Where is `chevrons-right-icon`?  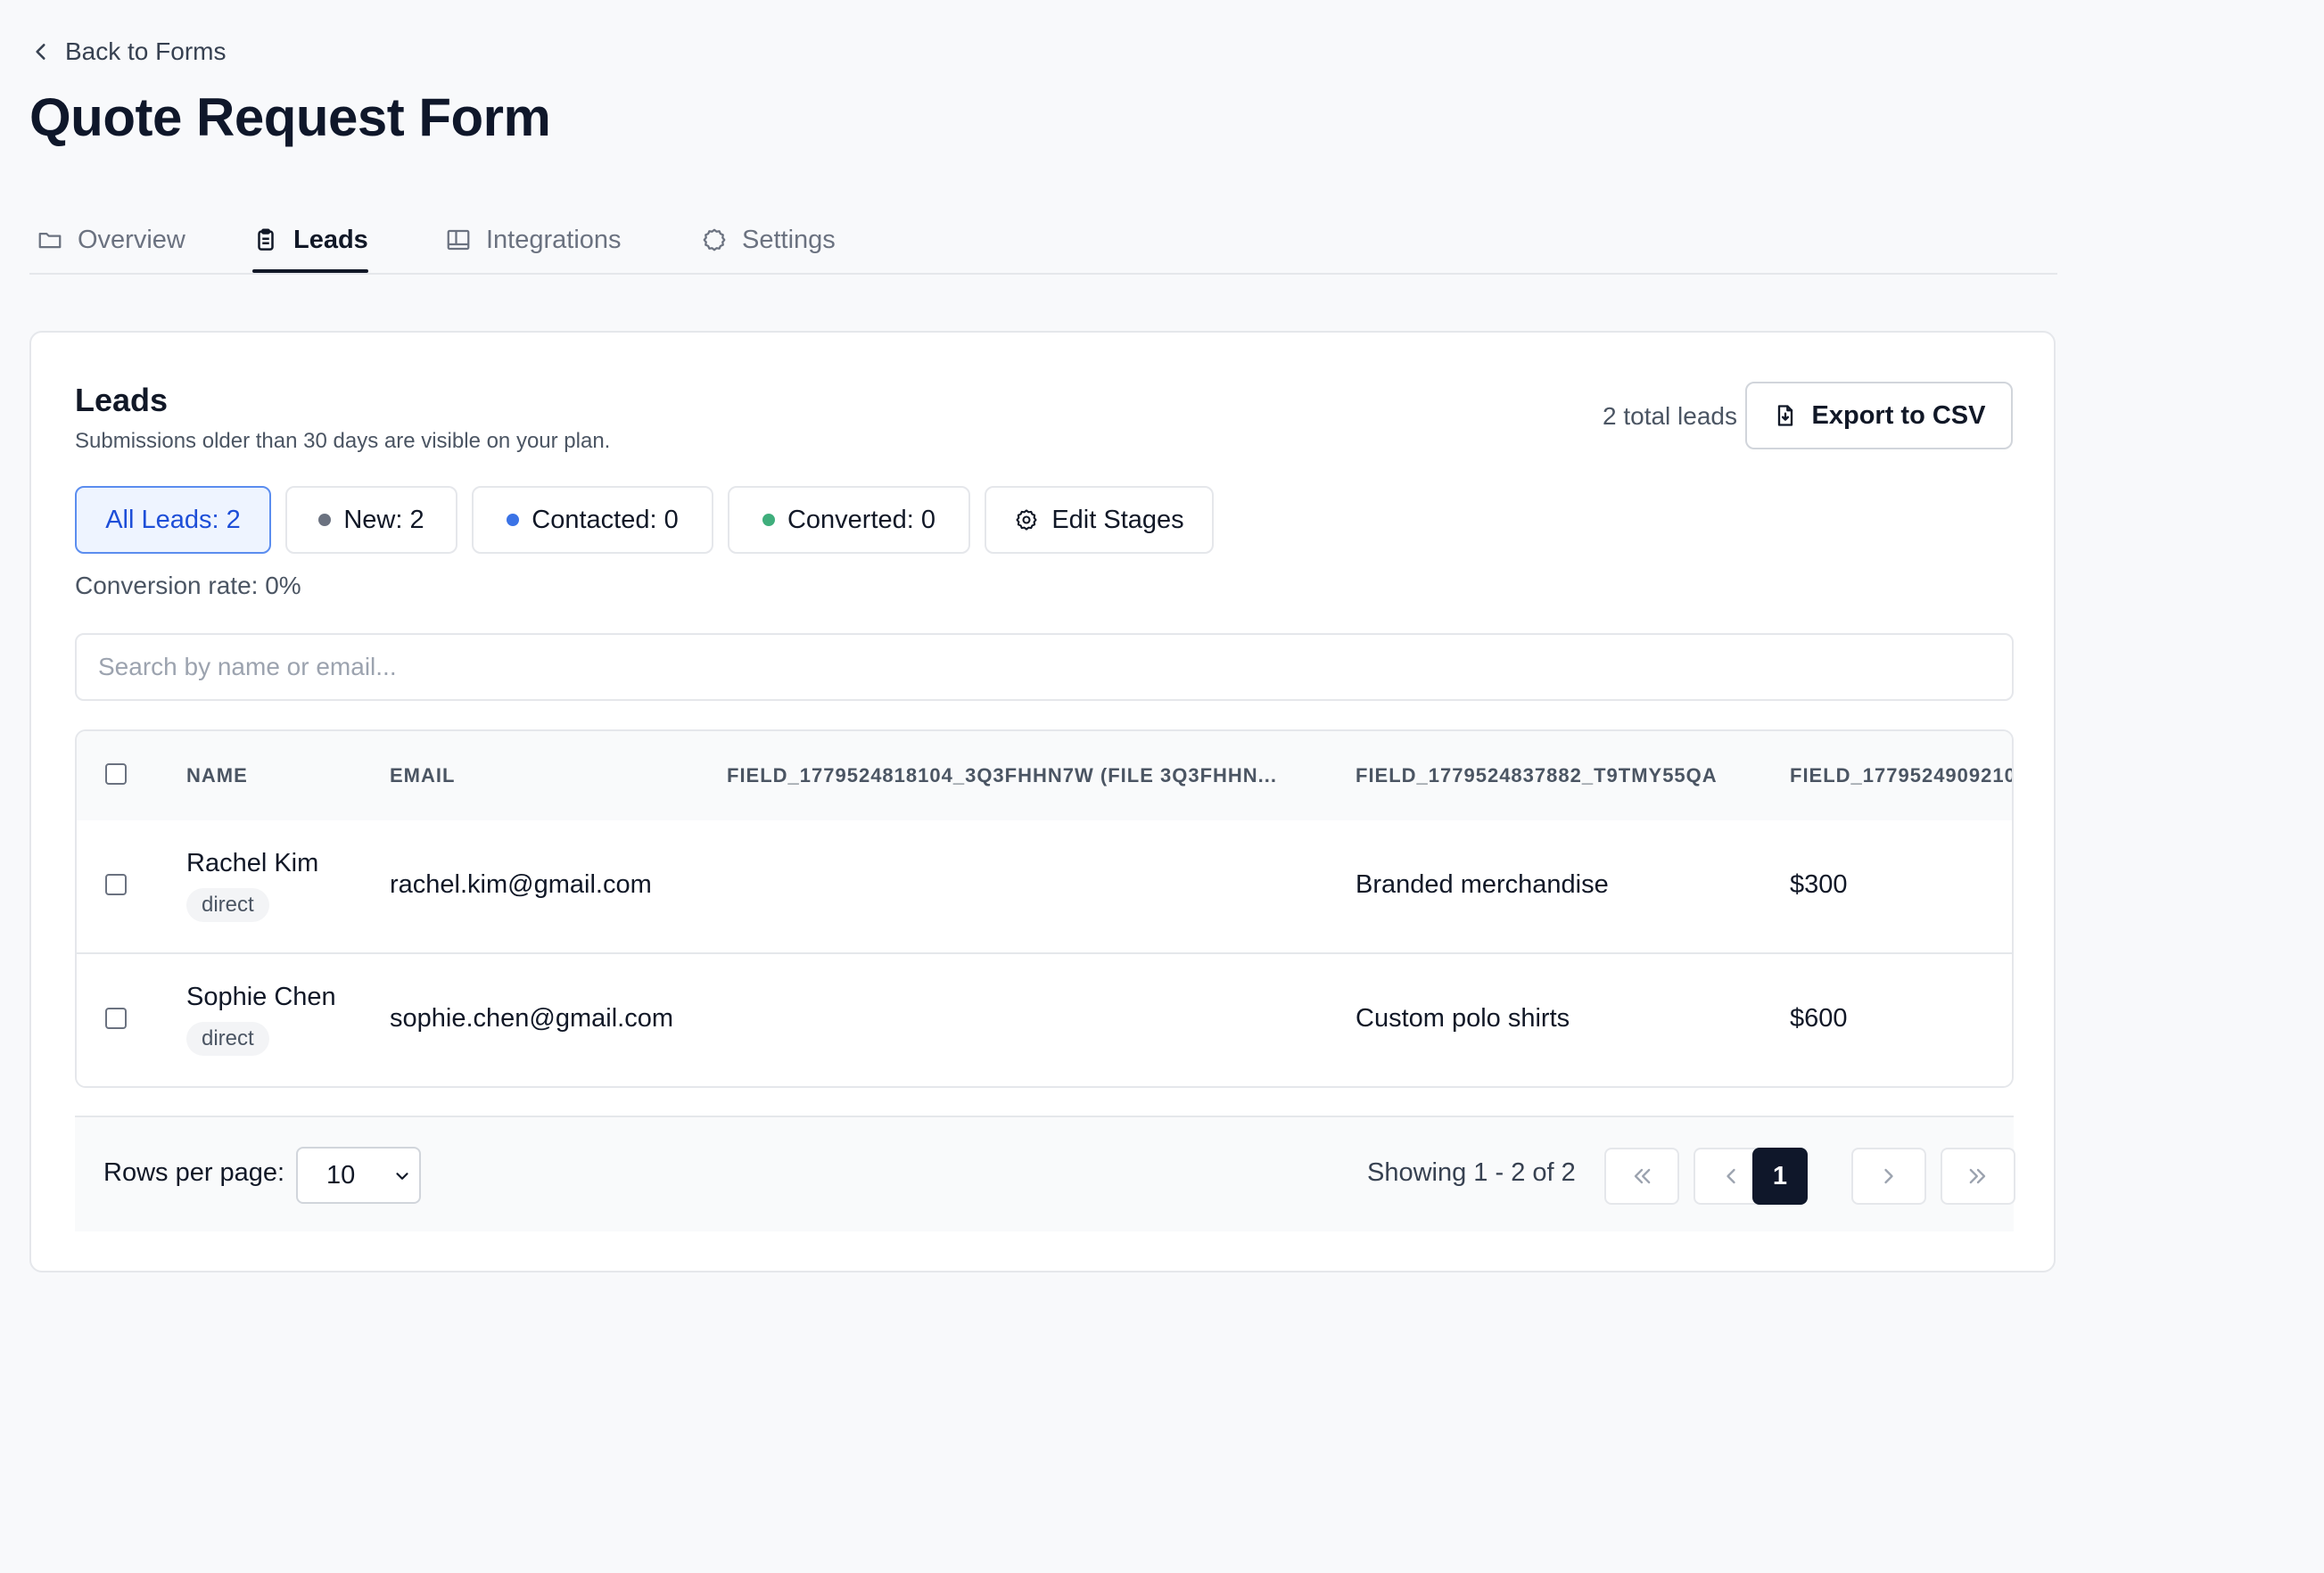
chevrons-right-icon is located at coordinates (1977, 1176).